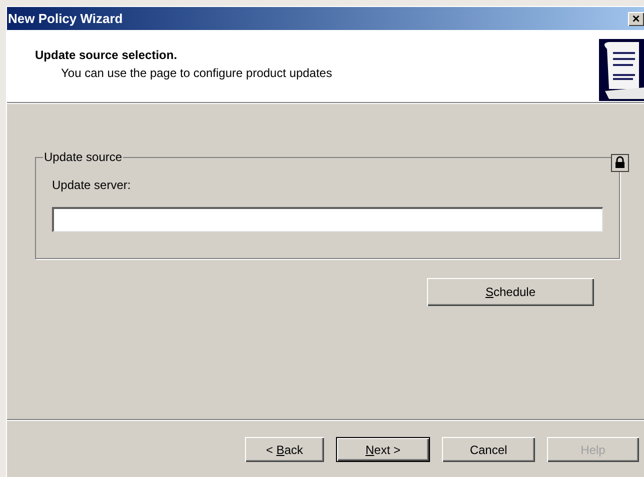 This screenshot has width=644, height=477. What do you see at coordinates (620, 163) in the screenshot?
I see `lock-icon` at bounding box center [620, 163].